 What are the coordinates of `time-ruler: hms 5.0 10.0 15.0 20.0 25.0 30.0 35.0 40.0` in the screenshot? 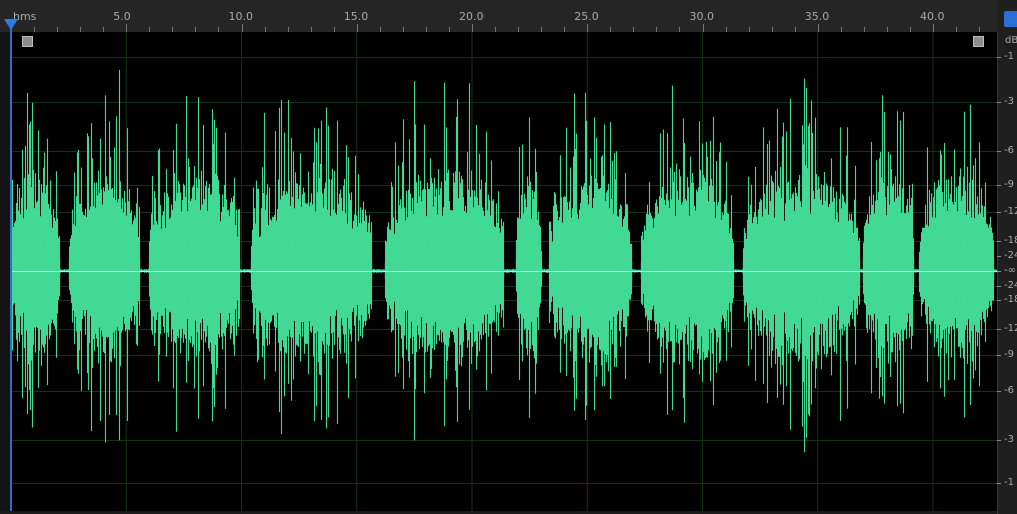 It's located at (498, 16).